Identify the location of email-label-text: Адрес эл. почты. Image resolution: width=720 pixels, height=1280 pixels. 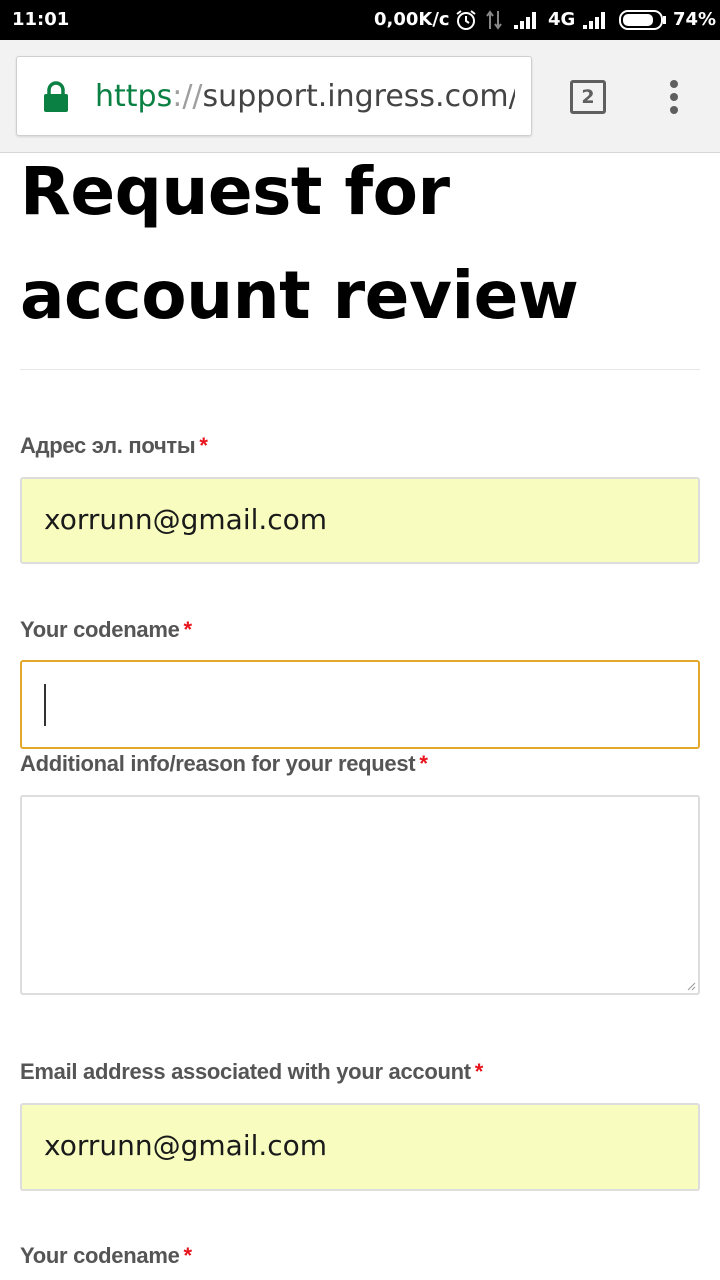
(108, 445).